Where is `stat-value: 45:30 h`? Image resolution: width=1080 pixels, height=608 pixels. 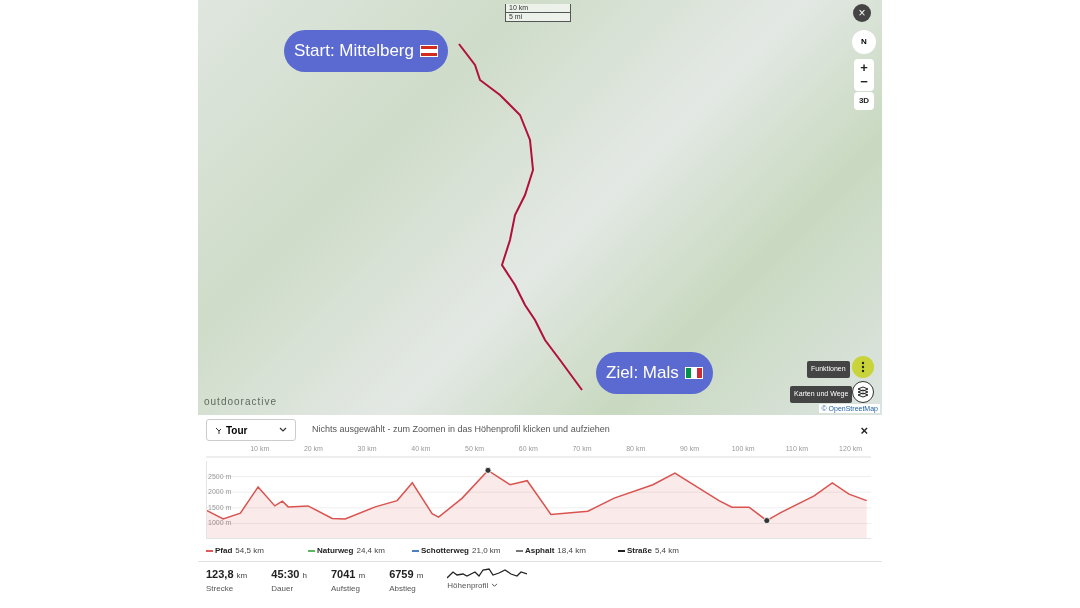 stat-value: 45:30 h is located at coordinates (289, 574).